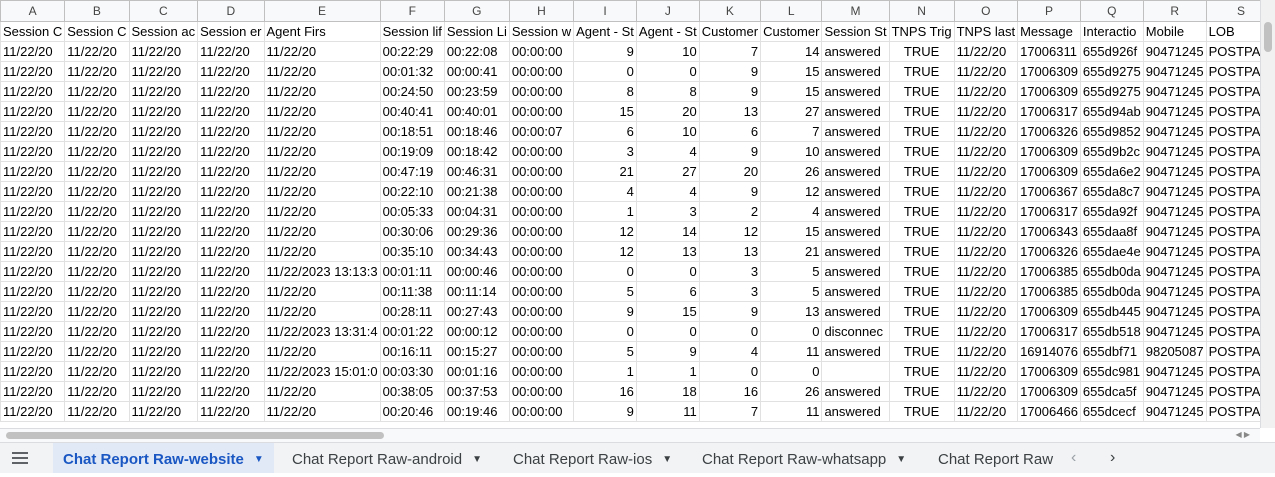 This screenshot has width=1275, height=477. What do you see at coordinates (541, 31) in the screenshot?
I see `table-cell: Session w` at bounding box center [541, 31].